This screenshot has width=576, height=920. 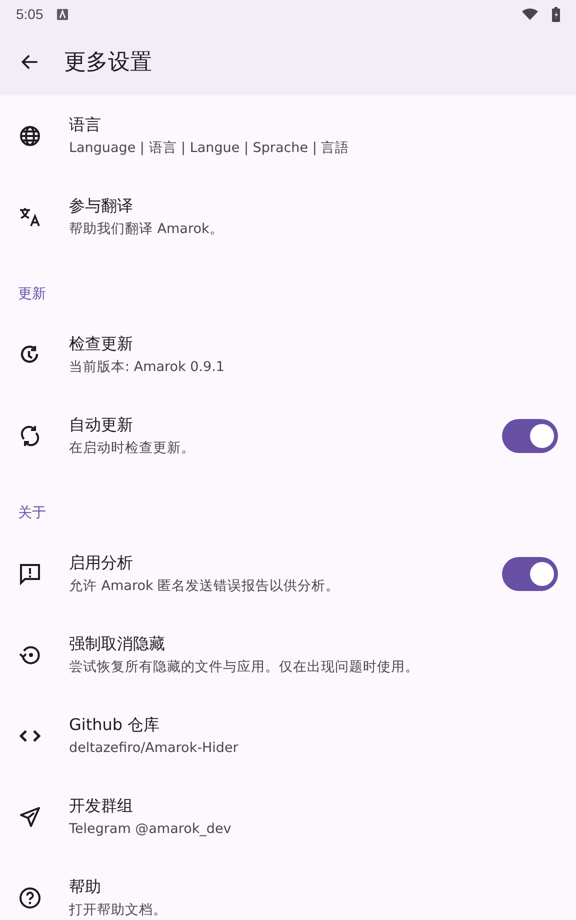 I want to click on send-icon, so click(x=30, y=816).